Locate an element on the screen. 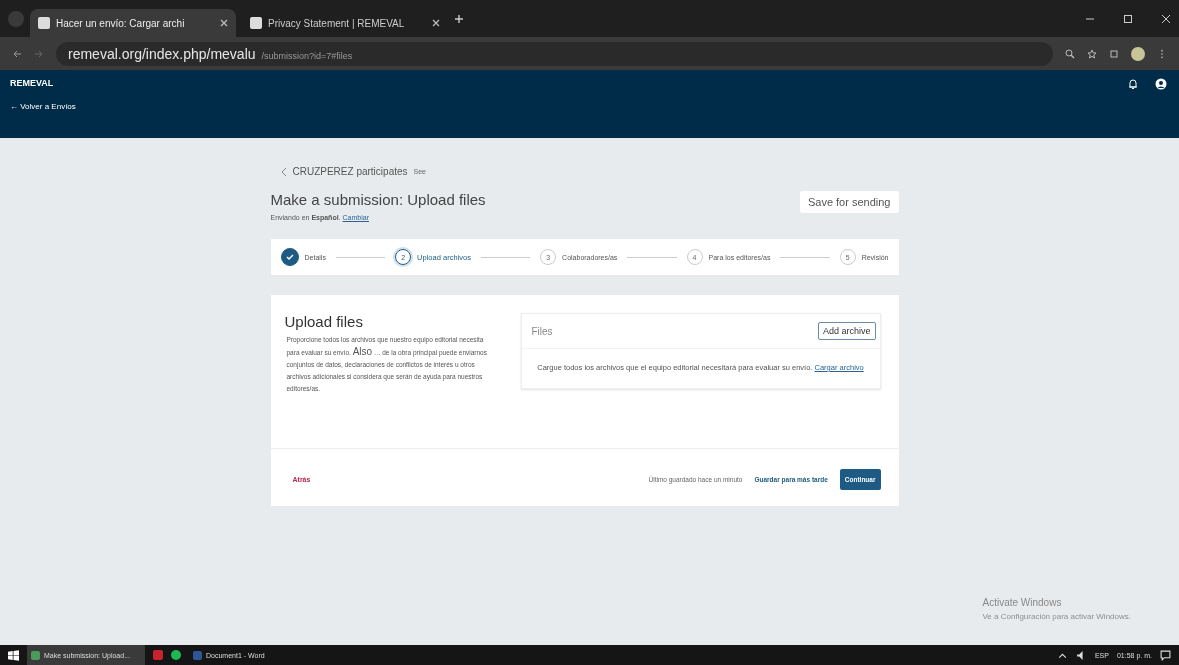  breadcrumb-text: CRUZPEREZ participates is located at coordinates (350, 171).